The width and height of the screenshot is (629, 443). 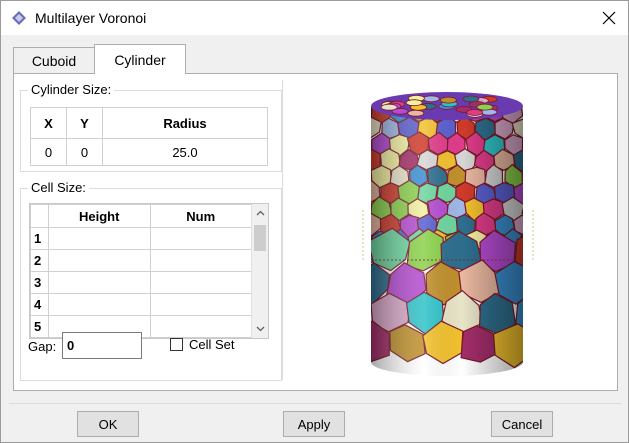 I want to click on close-icon, so click(x=609, y=18).